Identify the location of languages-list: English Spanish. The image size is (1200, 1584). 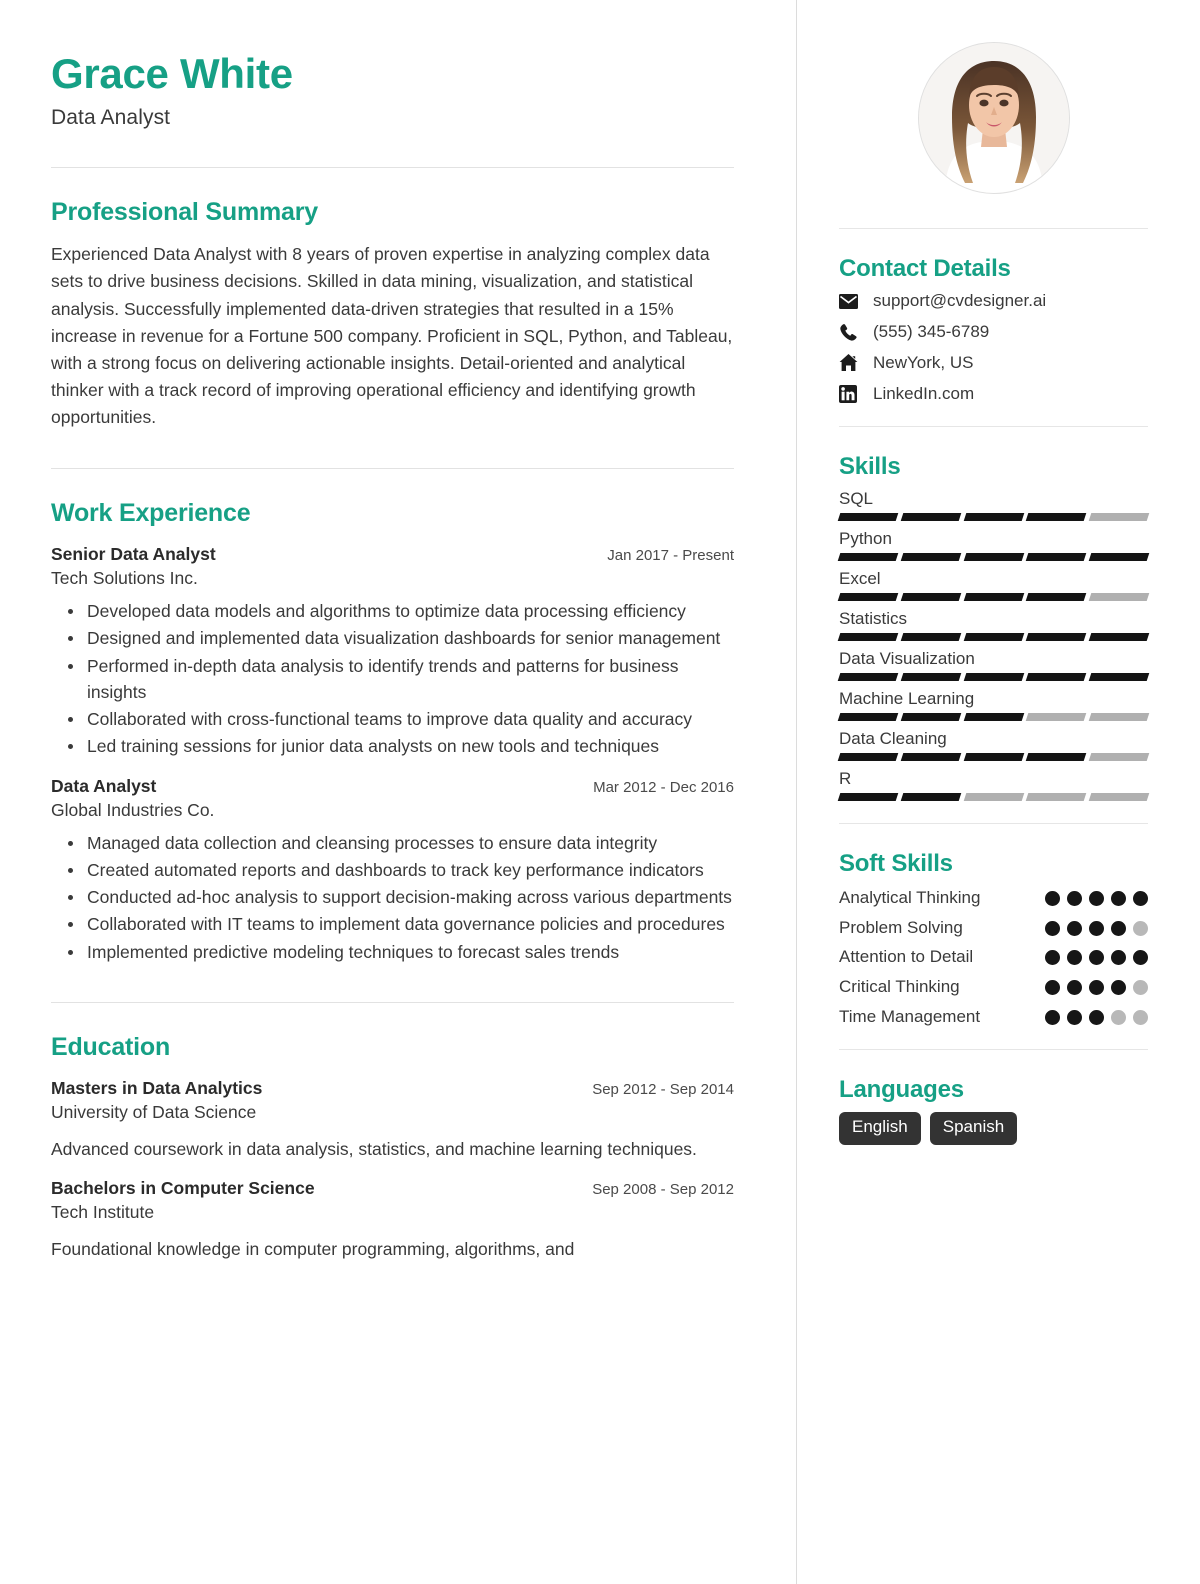
(993, 1128).